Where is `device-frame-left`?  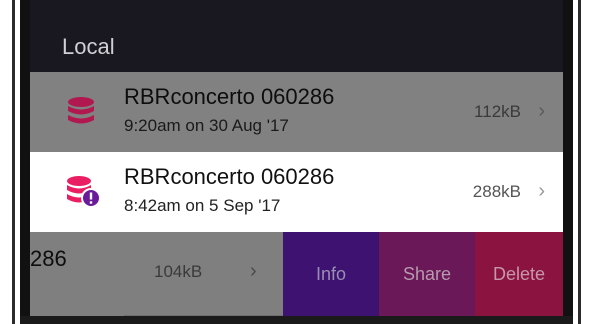 device-frame-left is located at coordinates (15, 162).